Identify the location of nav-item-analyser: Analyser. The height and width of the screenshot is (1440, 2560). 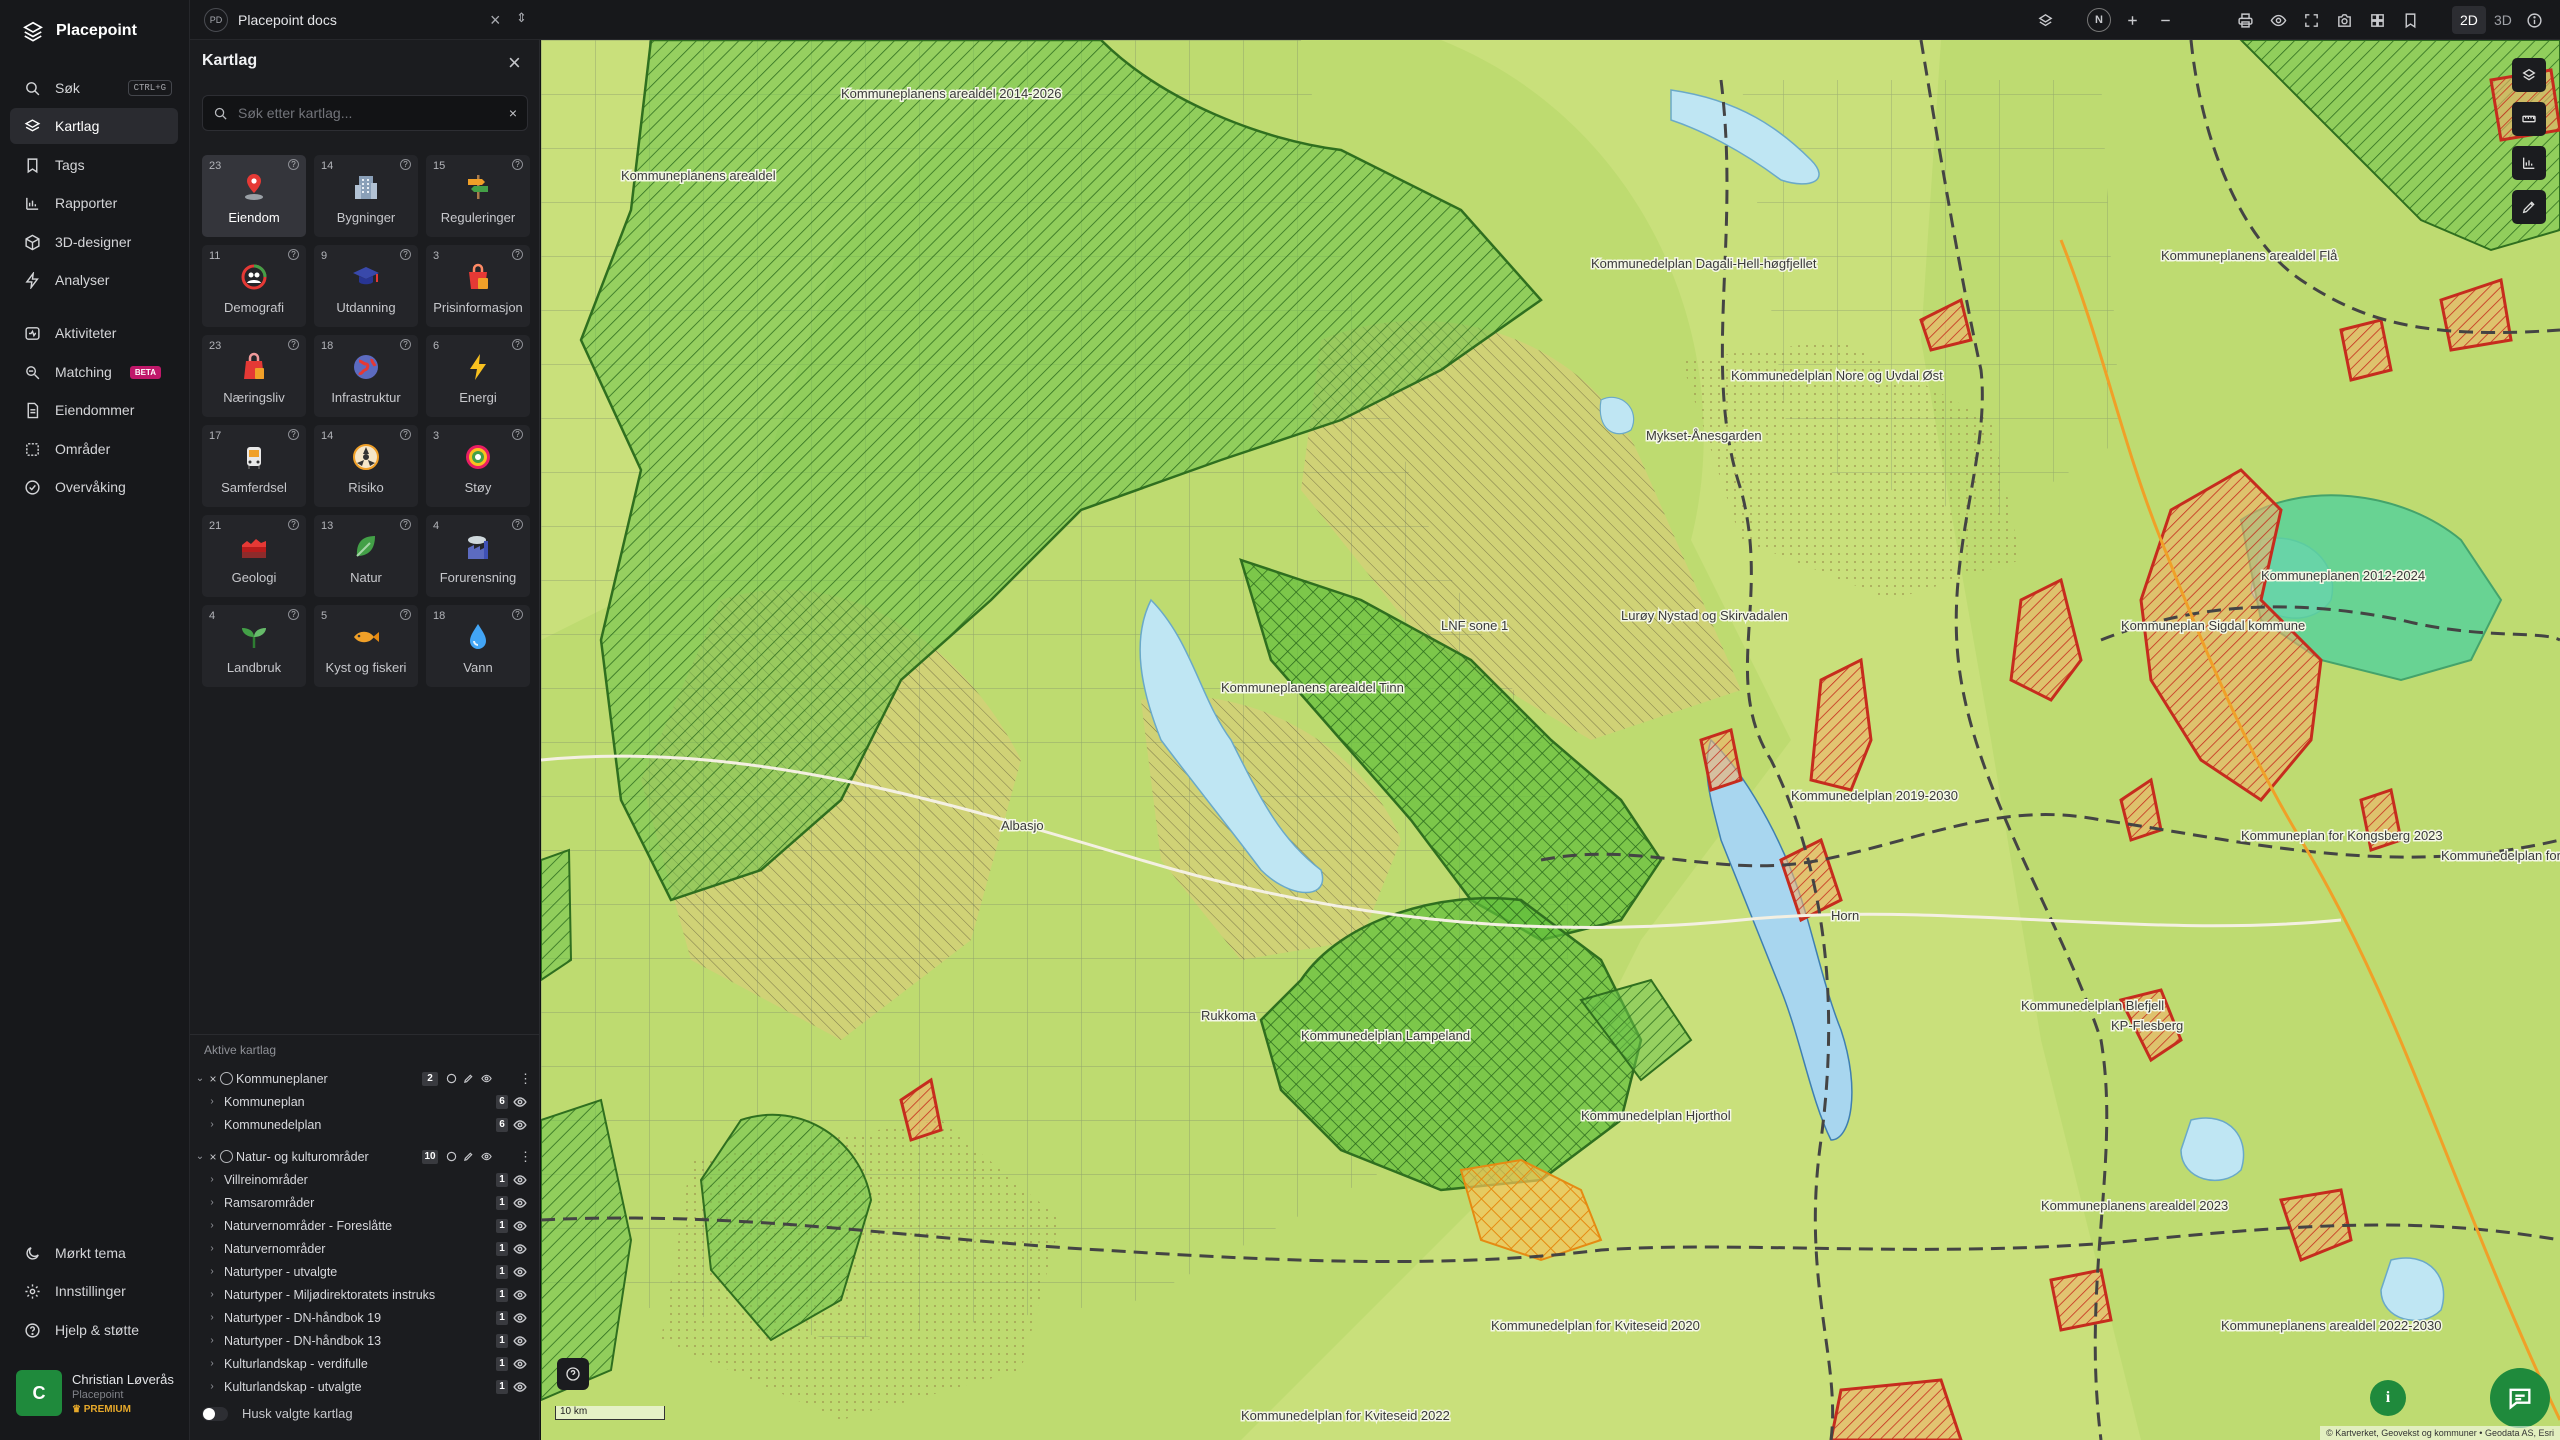
(94, 280).